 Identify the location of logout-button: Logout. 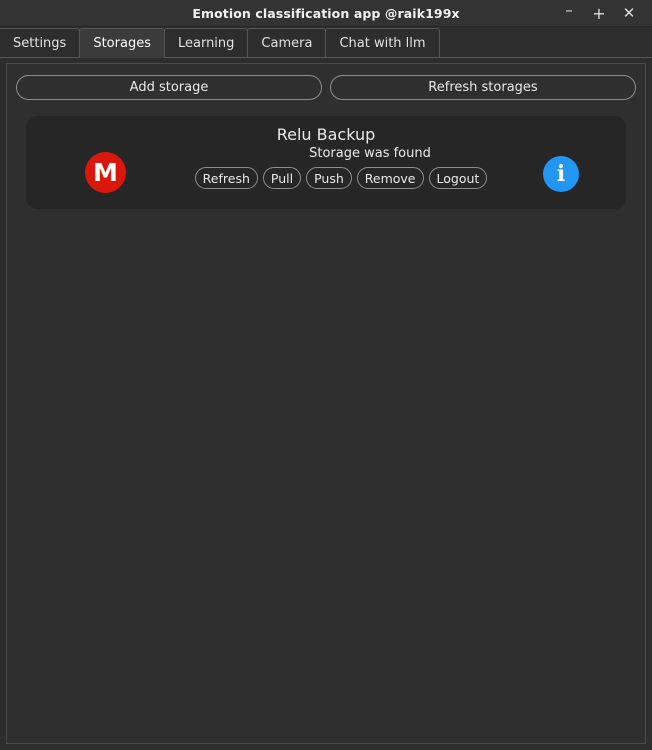
(458, 178).